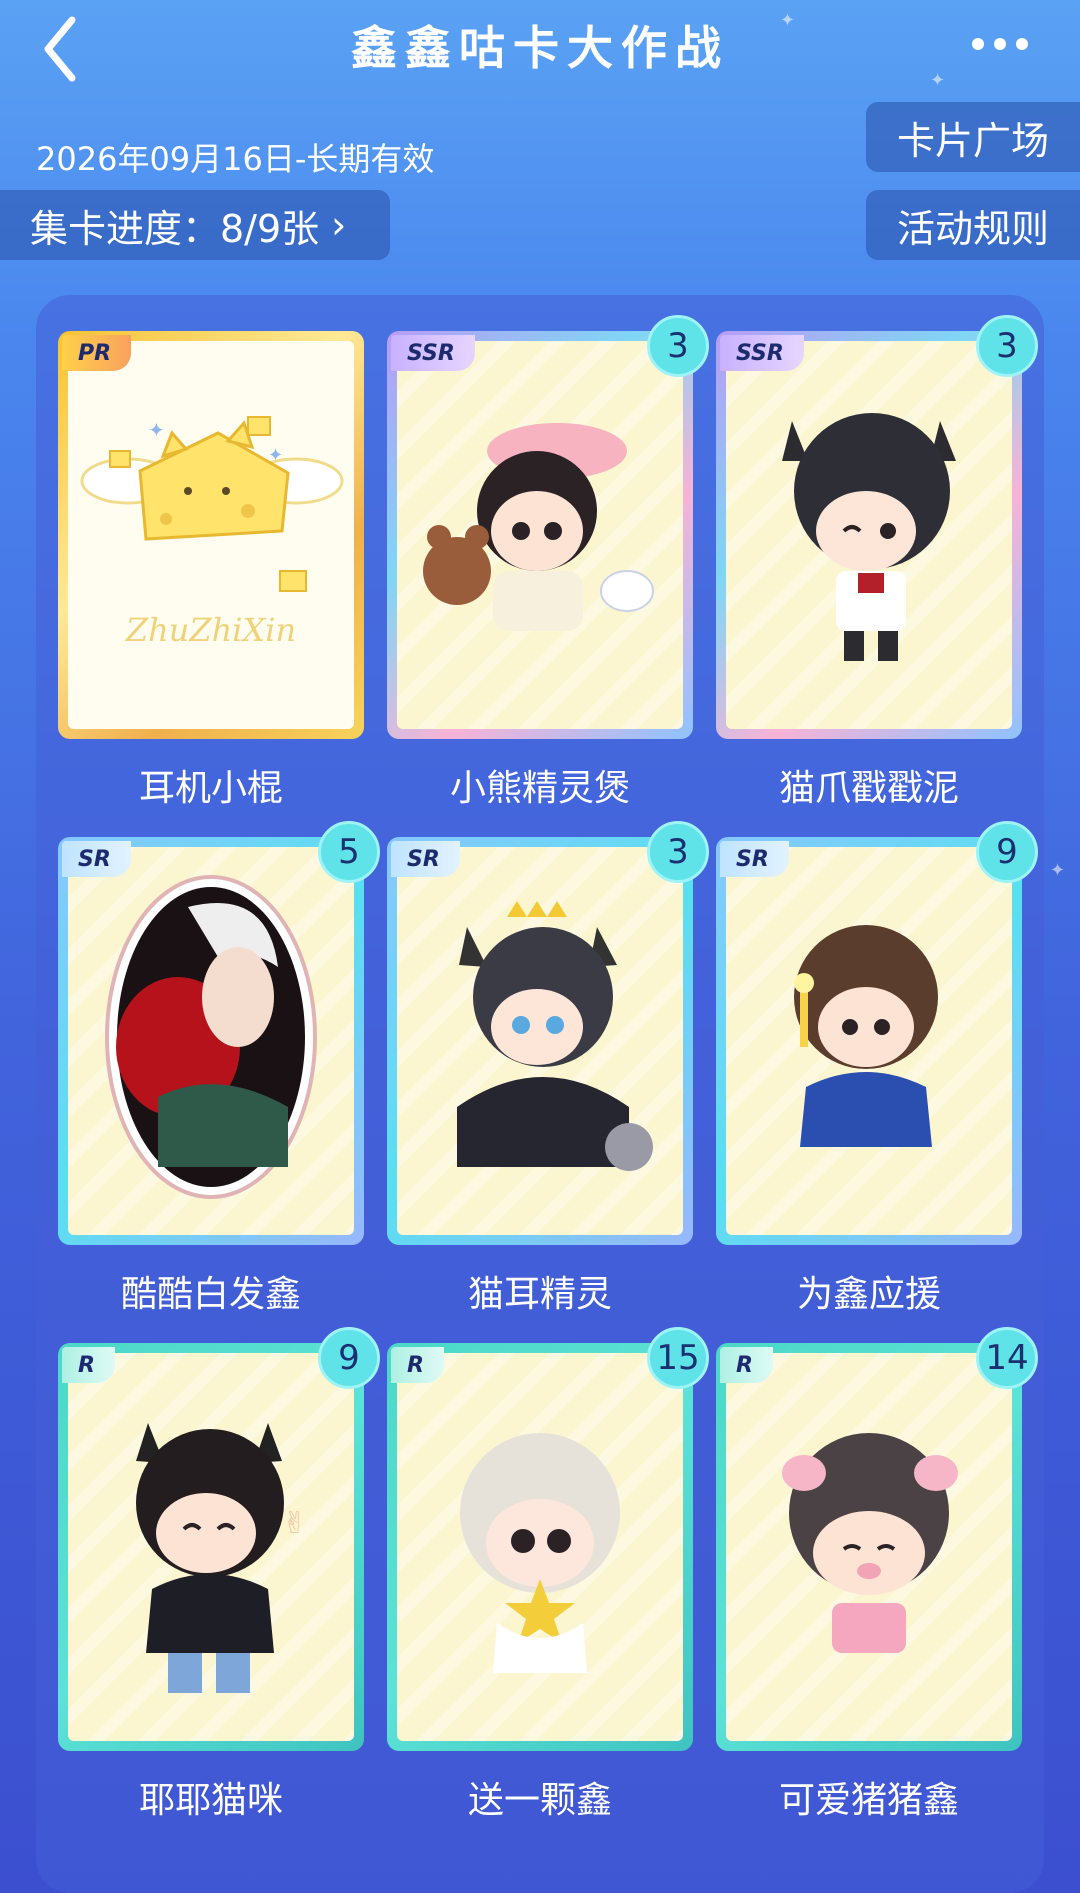  Describe the element at coordinates (349, 852) in the screenshot. I see `card-count-badge: 5` at that location.